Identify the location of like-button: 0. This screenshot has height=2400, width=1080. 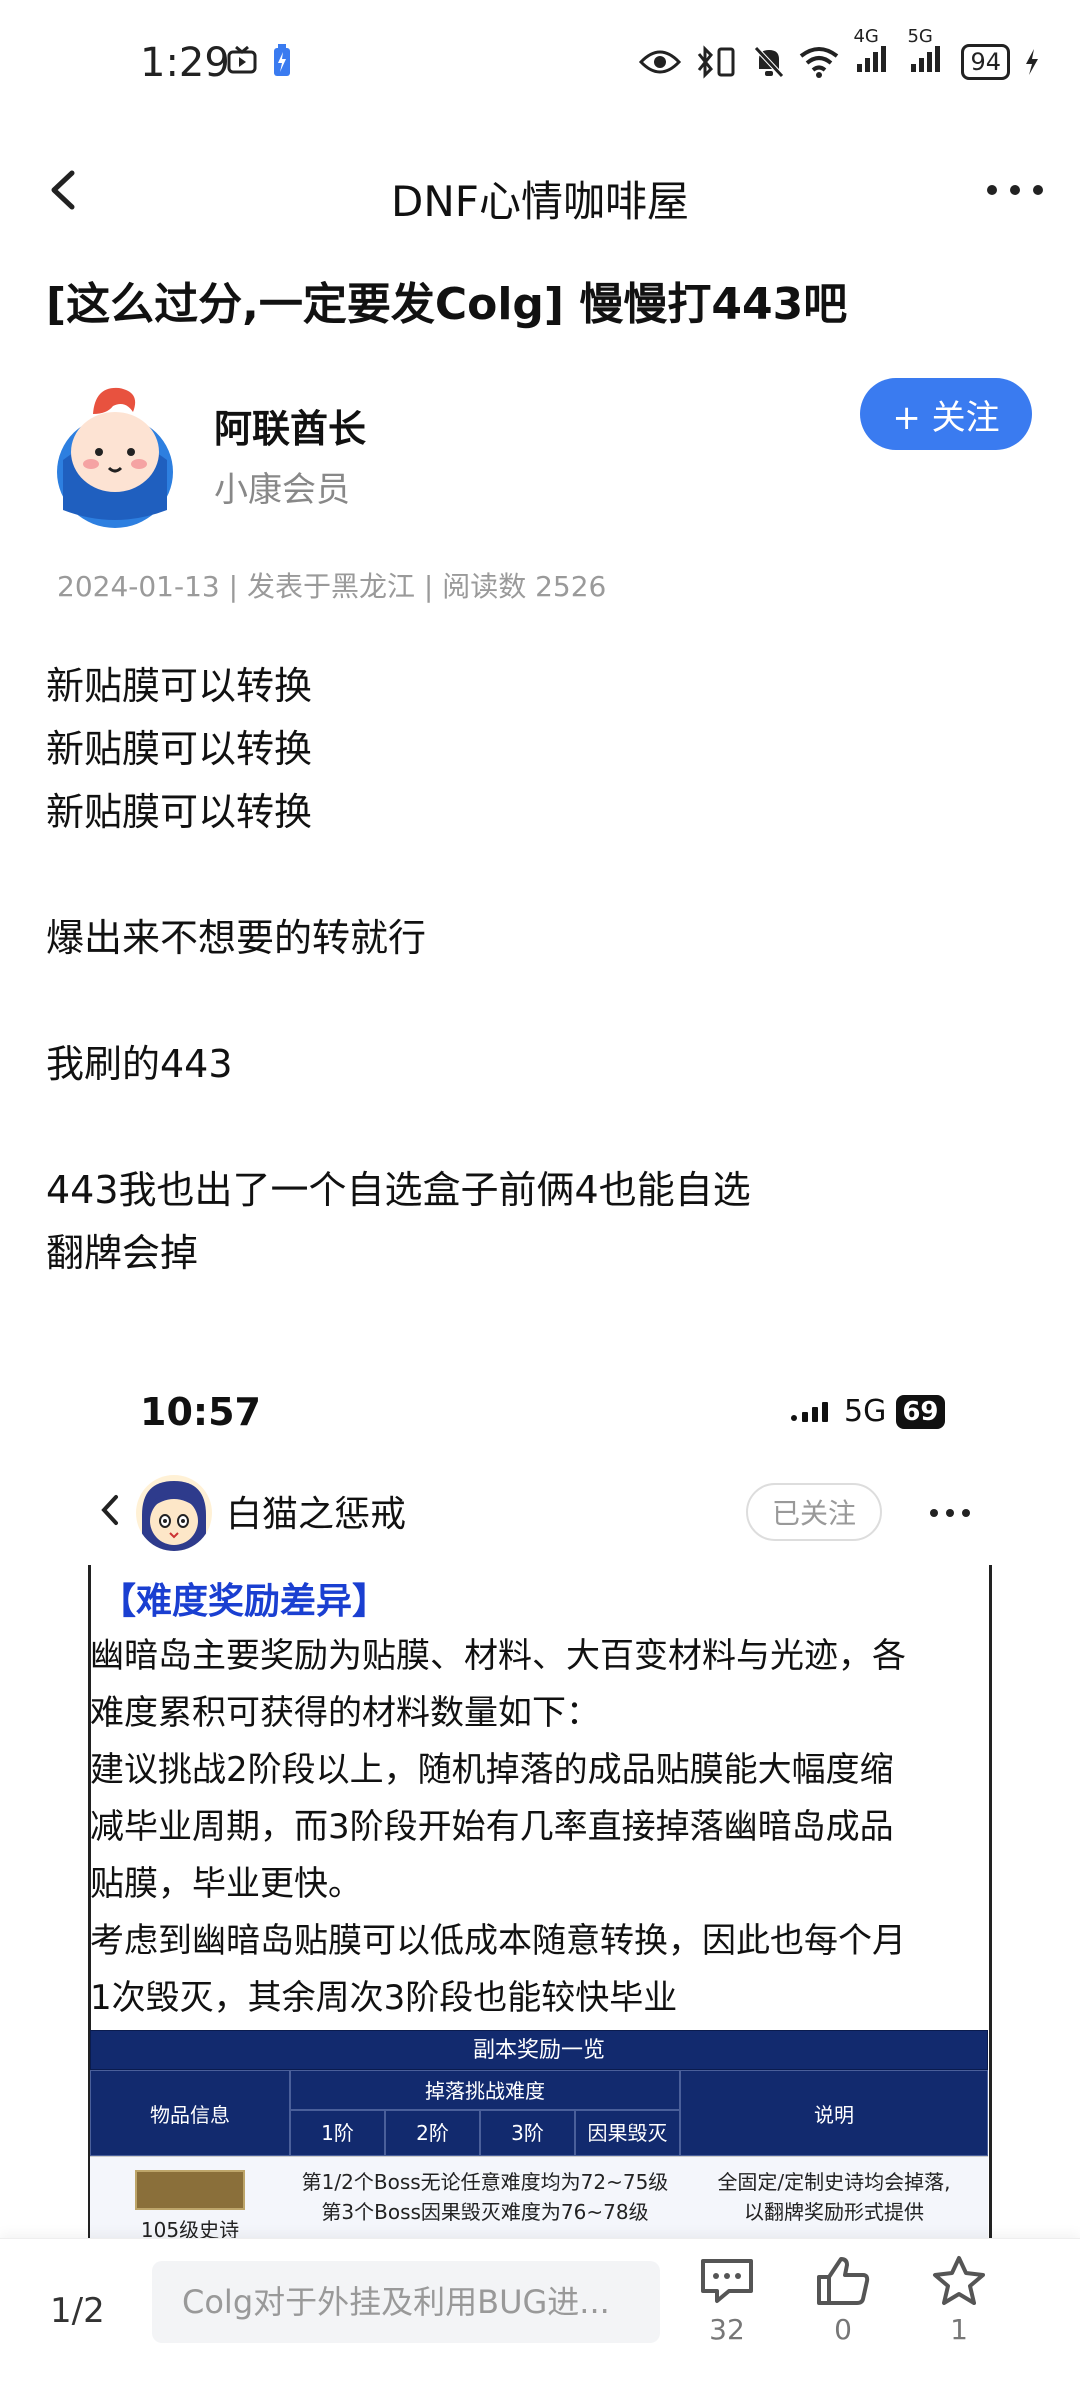
(843, 2300).